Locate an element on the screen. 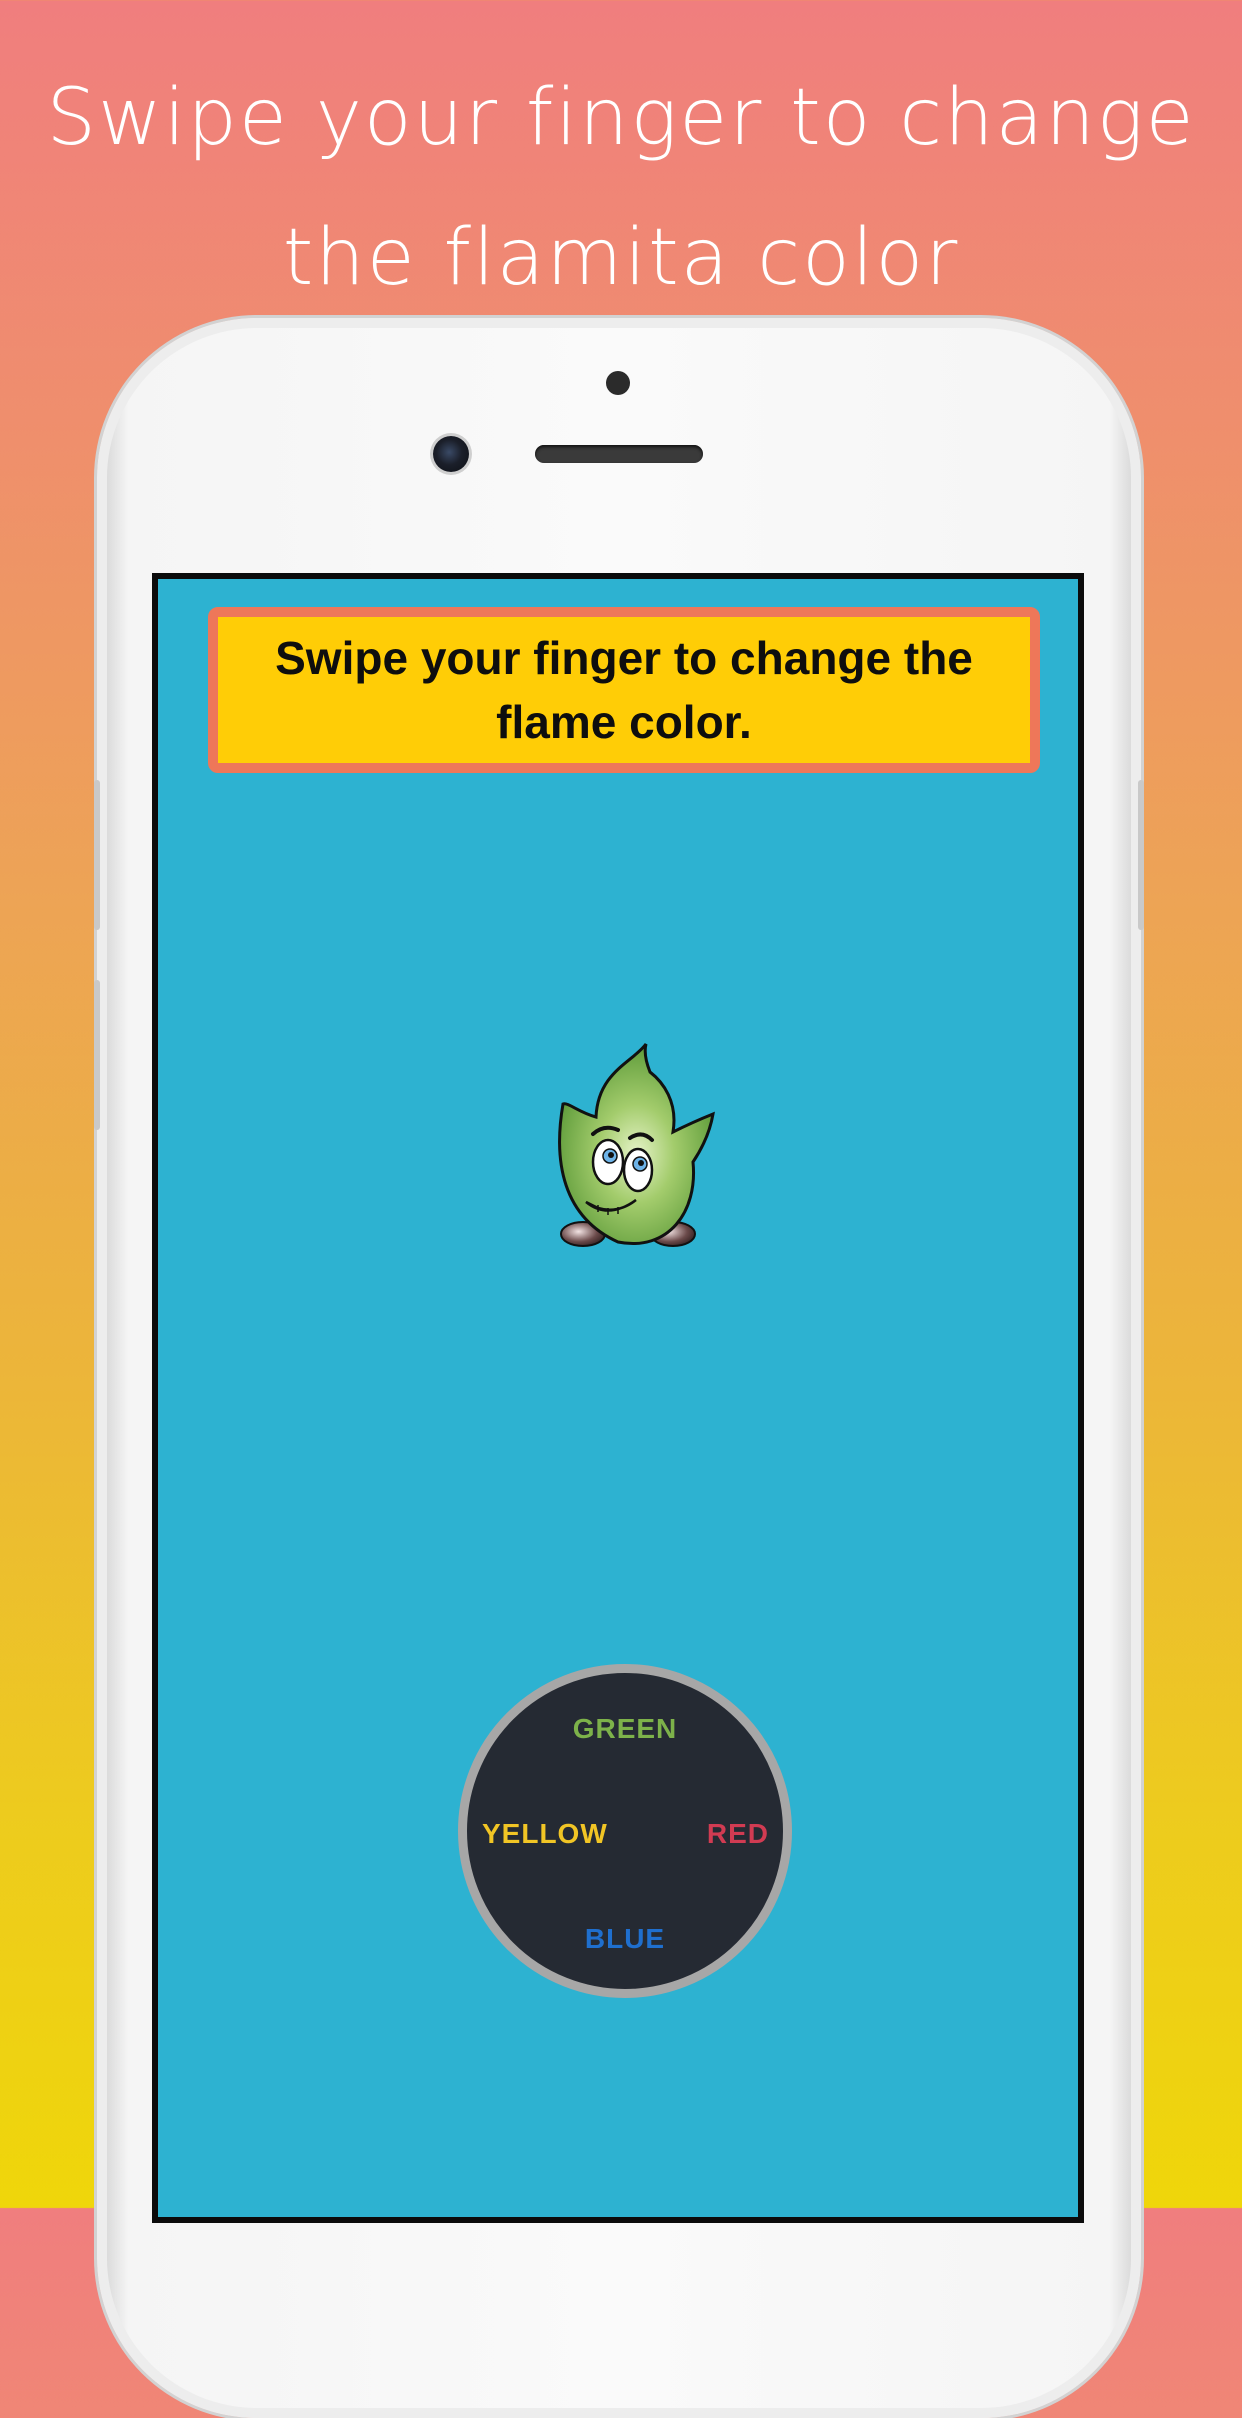 Image resolution: width=1242 pixels, height=2418 pixels. flamita-character is located at coordinates (636, 1145).